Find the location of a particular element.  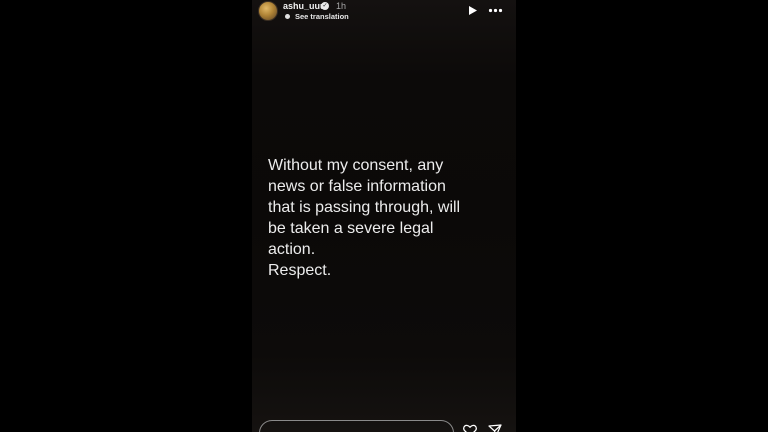

more-options-icon is located at coordinates (495, 10).